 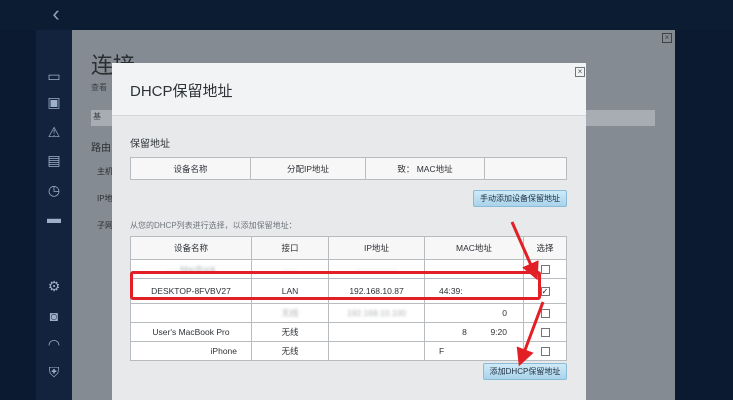 I want to click on column-header, so click(x=525, y=168).